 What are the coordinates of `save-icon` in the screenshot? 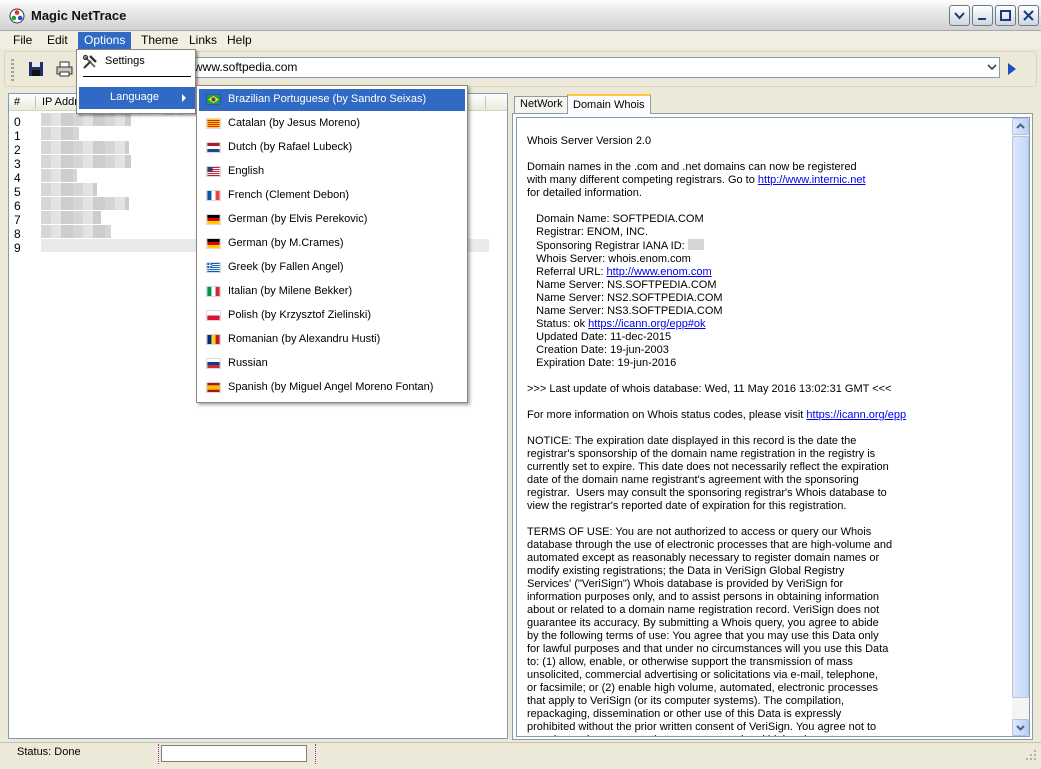 It's located at (36, 69).